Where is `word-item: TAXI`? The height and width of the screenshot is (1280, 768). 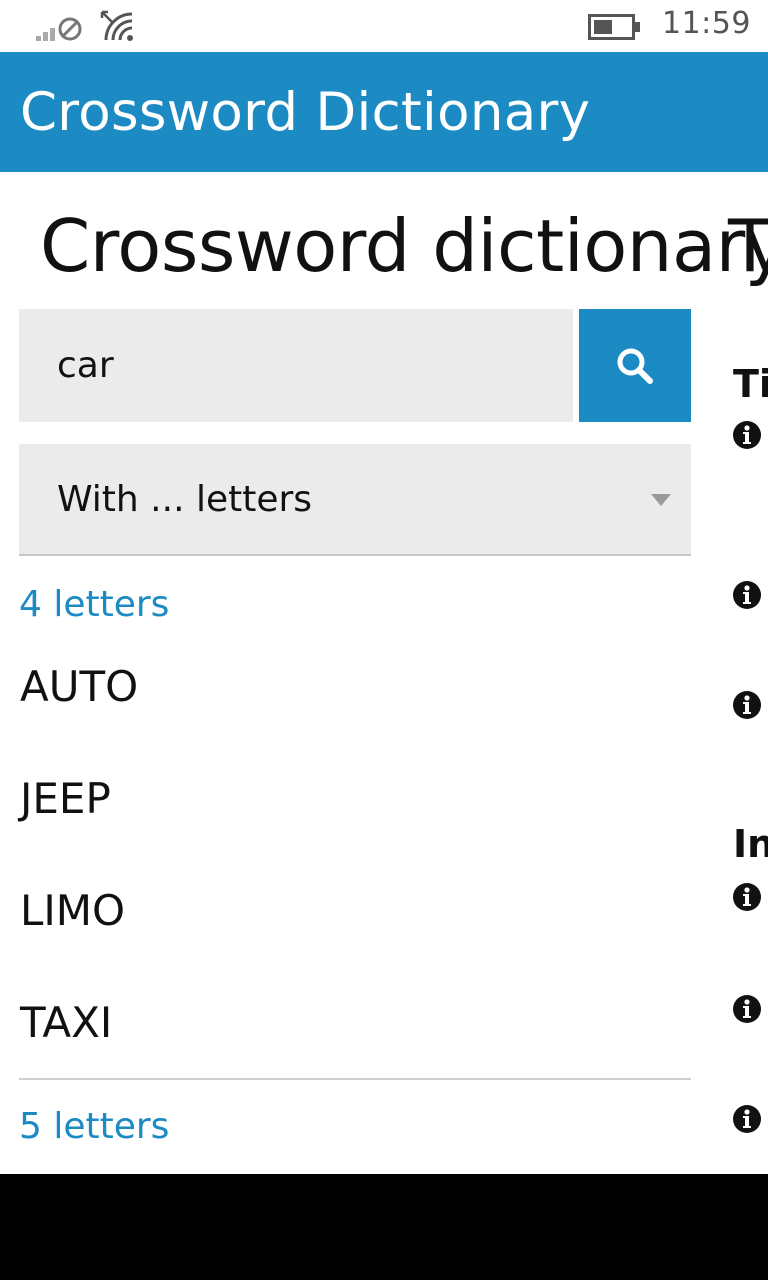
word-item: TAXI is located at coordinates (66, 1022).